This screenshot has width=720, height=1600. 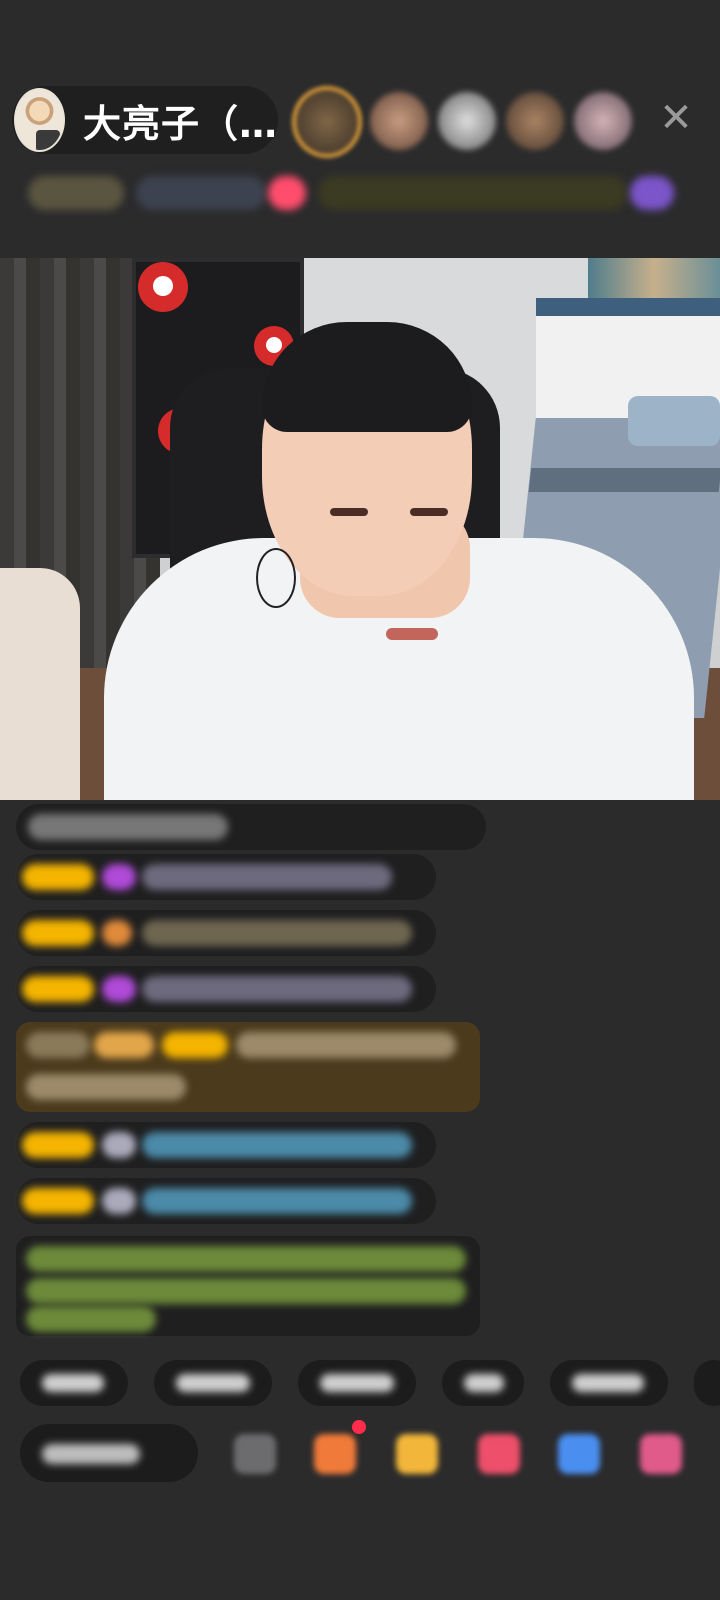 I want to click on emoji-icon, so click(x=255, y=1454).